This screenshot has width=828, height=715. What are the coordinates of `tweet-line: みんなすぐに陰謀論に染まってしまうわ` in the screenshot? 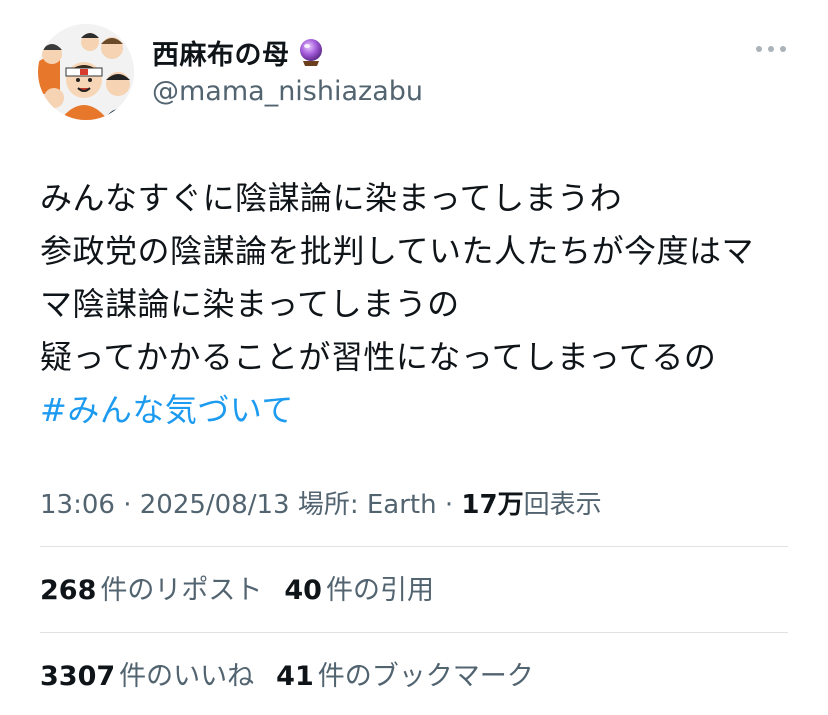 It's located at (331, 198).